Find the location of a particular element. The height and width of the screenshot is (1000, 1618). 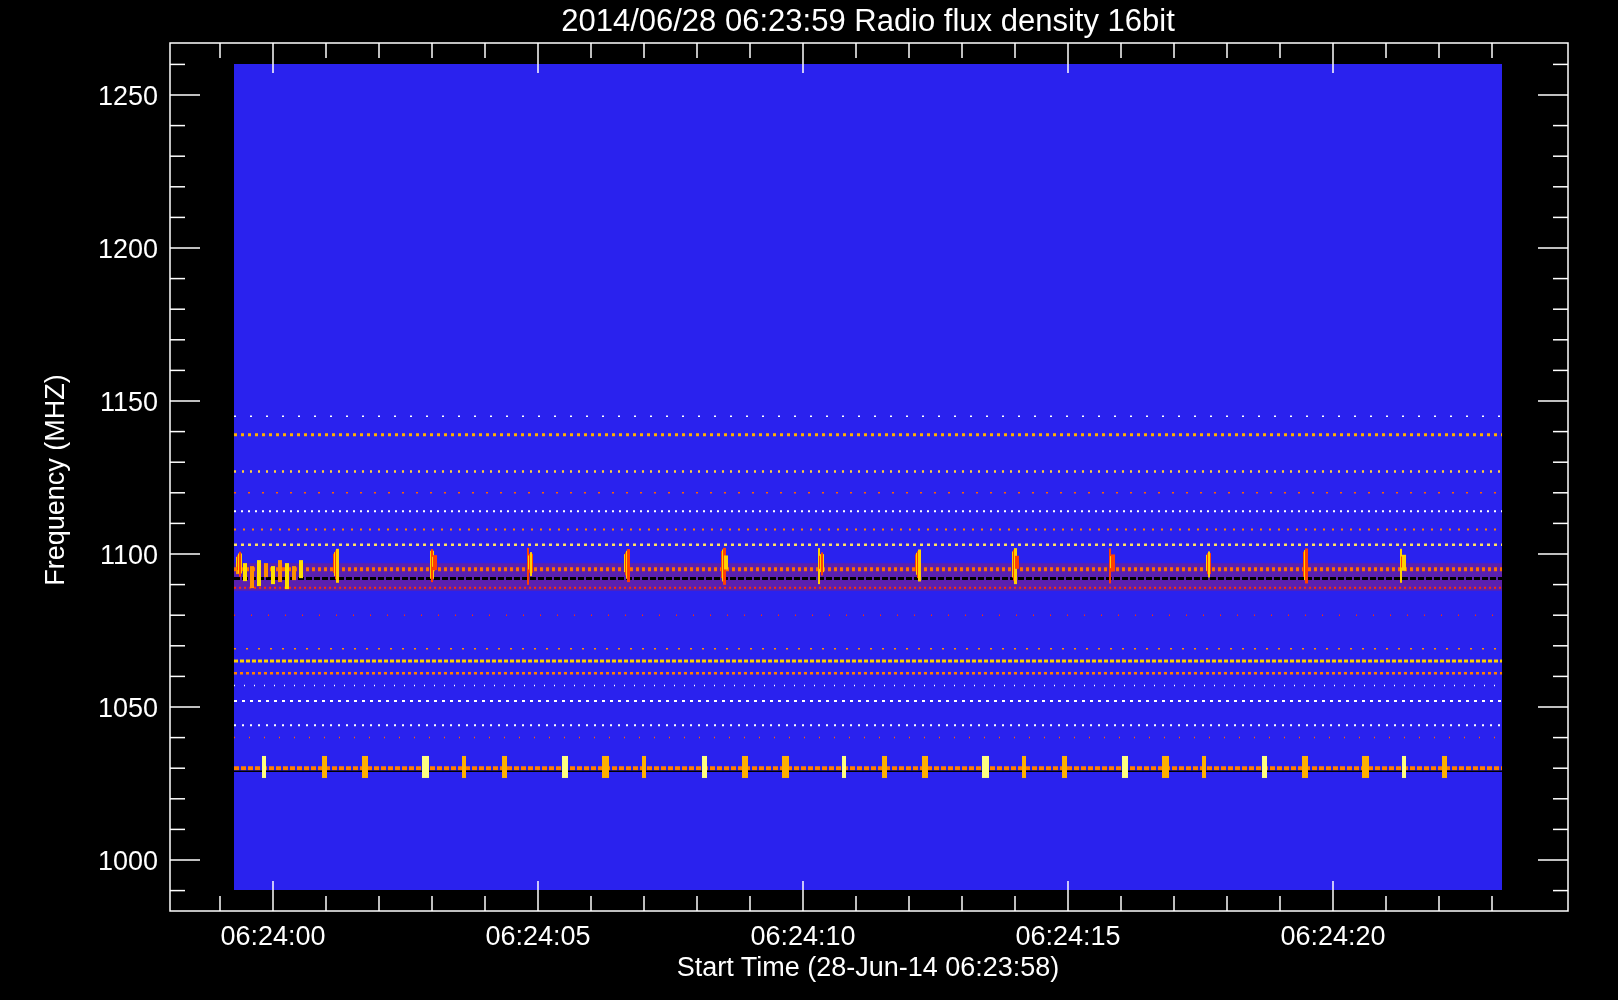

y-tick-label: 1000 is located at coordinates (127, 861).